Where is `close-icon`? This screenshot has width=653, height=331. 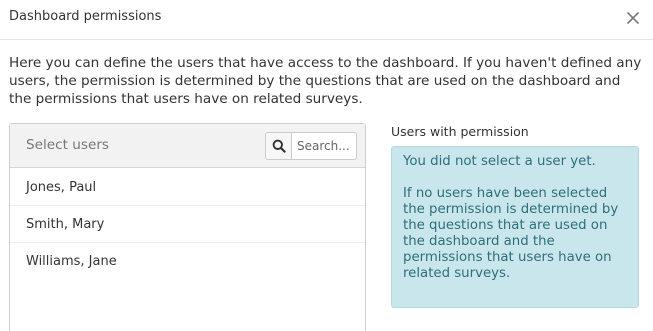 close-icon is located at coordinates (633, 18).